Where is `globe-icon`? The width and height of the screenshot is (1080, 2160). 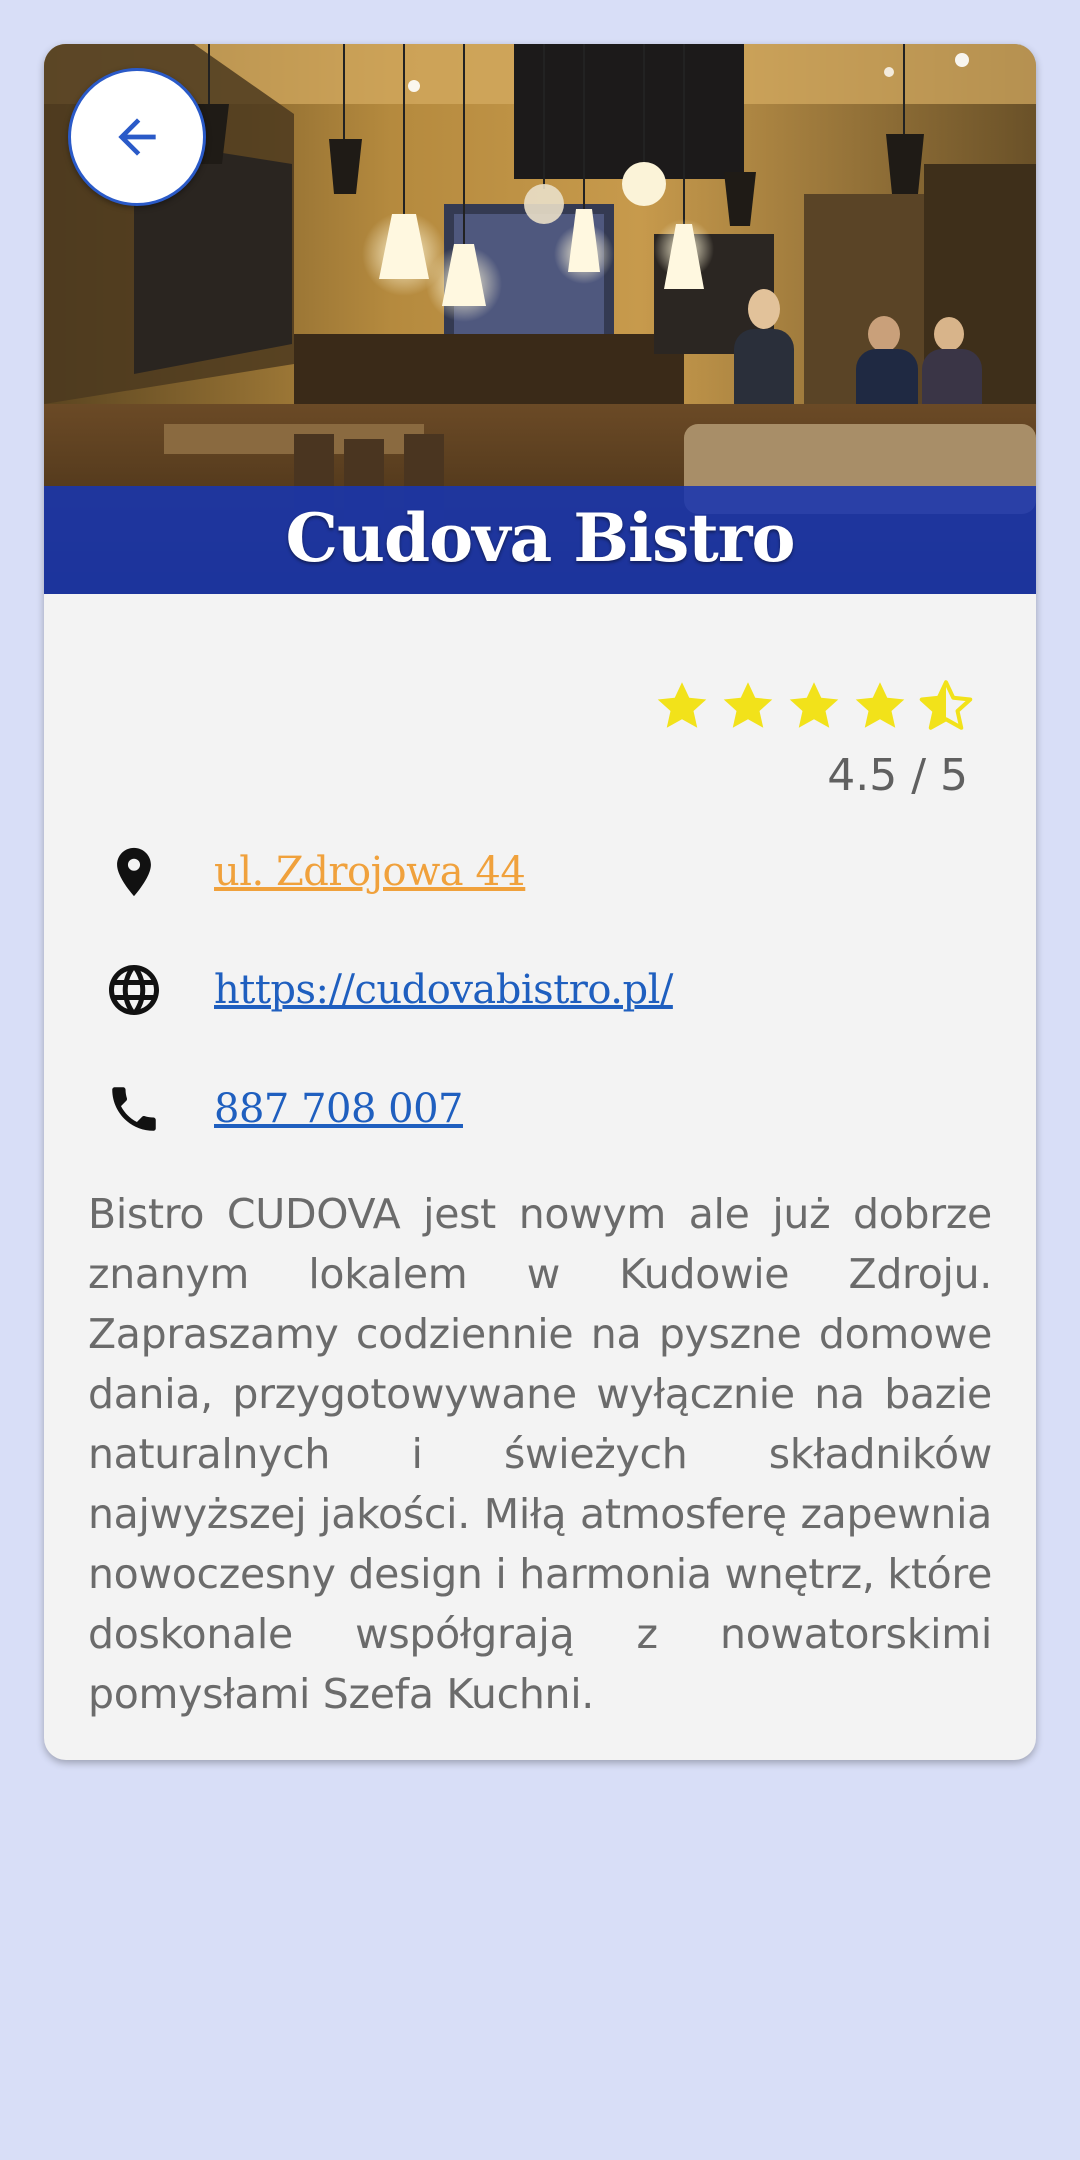 globe-icon is located at coordinates (134, 990).